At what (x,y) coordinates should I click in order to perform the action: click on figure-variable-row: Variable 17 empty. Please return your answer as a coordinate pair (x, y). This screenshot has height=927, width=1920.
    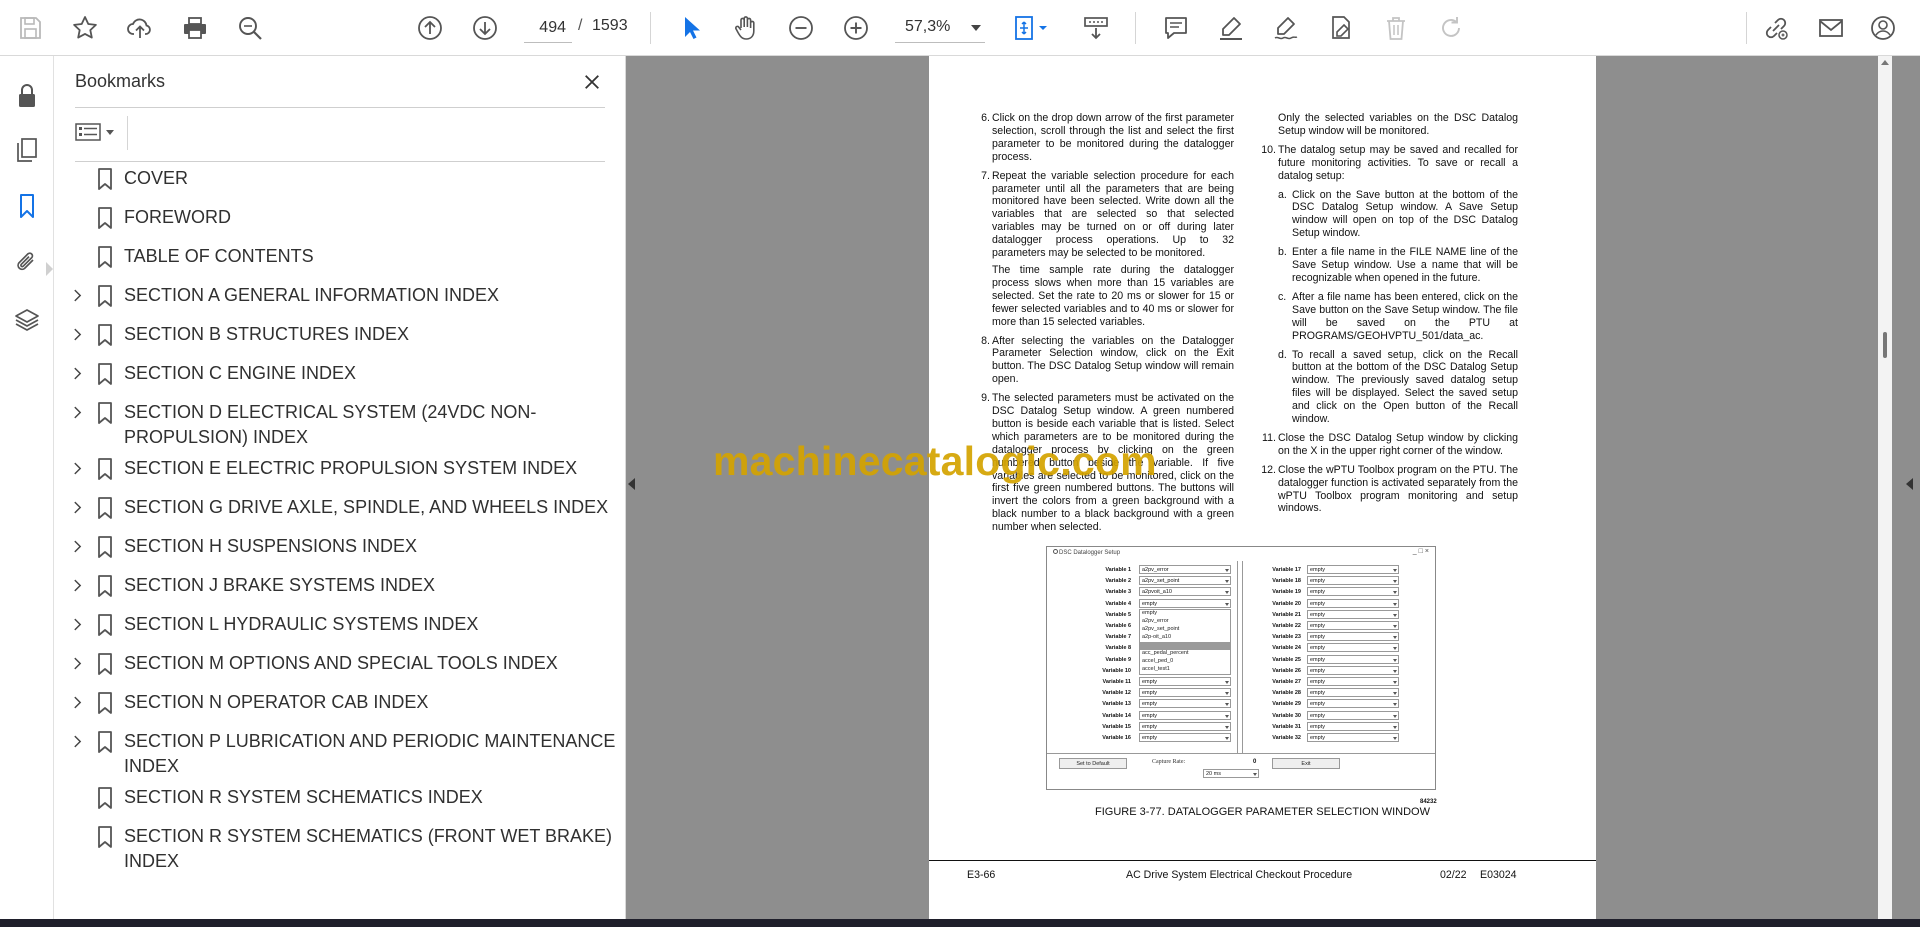
    Looking at the image, I should click on (1338, 570).